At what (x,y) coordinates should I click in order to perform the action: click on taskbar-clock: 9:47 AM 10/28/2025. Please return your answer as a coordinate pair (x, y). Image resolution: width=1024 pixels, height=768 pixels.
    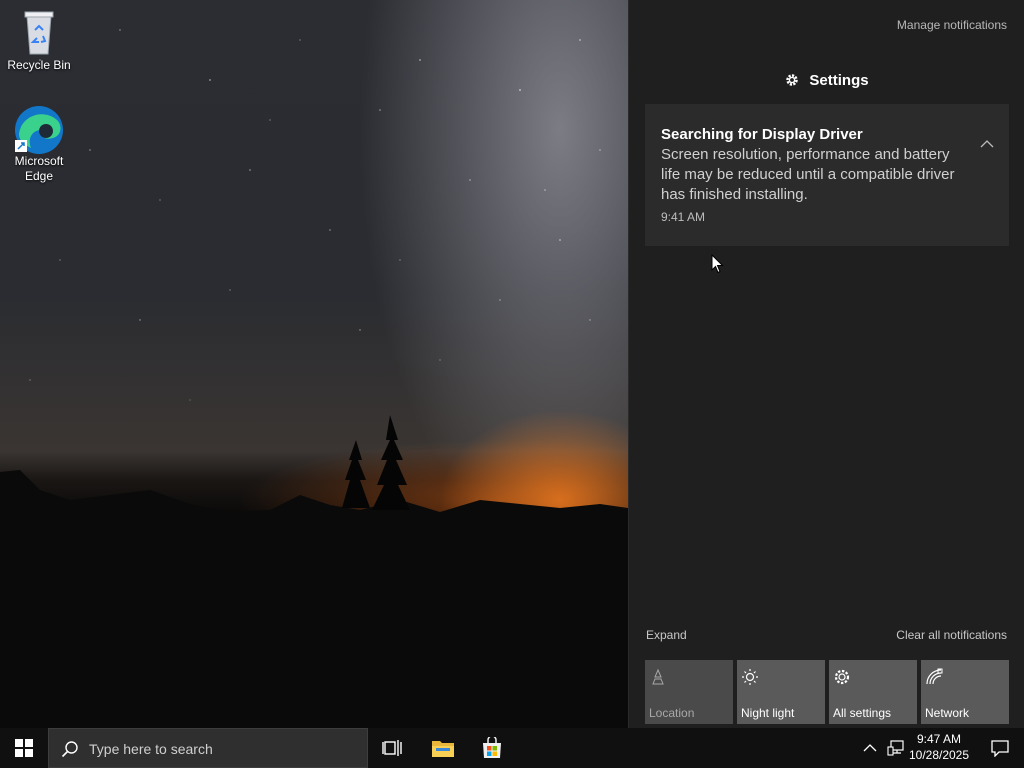
    Looking at the image, I should click on (939, 747).